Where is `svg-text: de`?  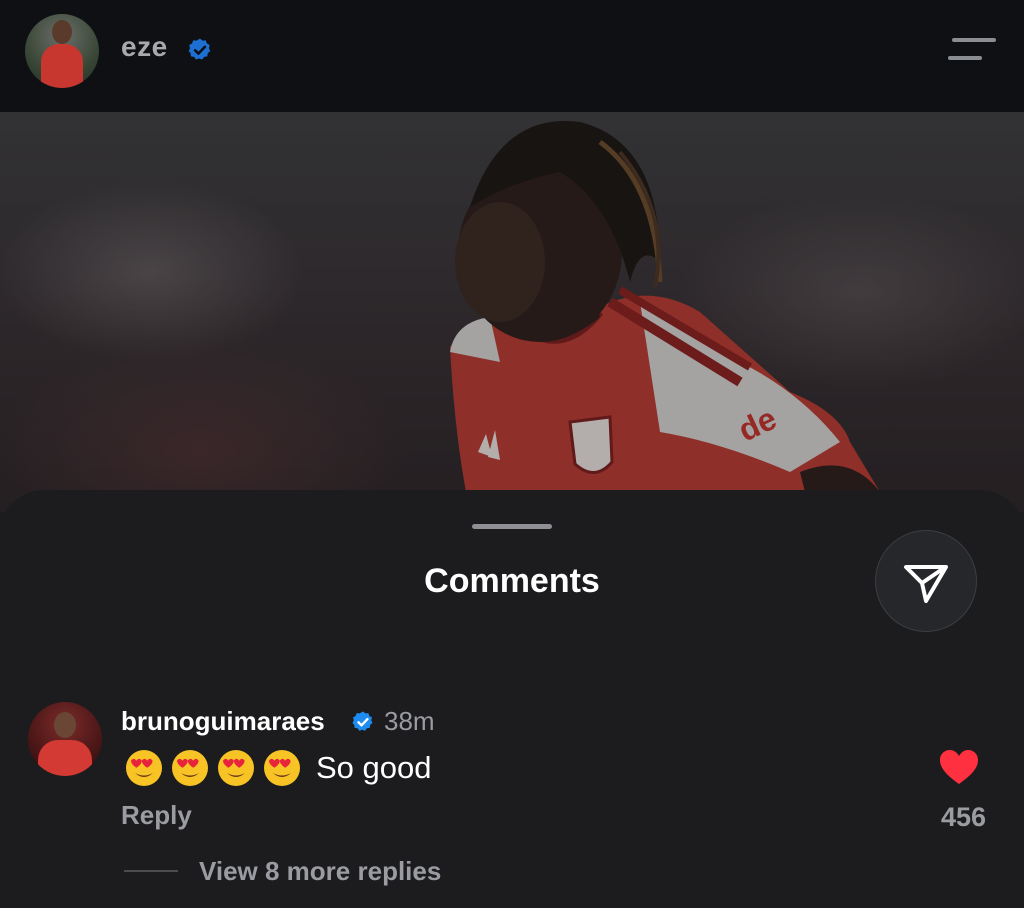
svg-text: de is located at coordinates (757, 424).